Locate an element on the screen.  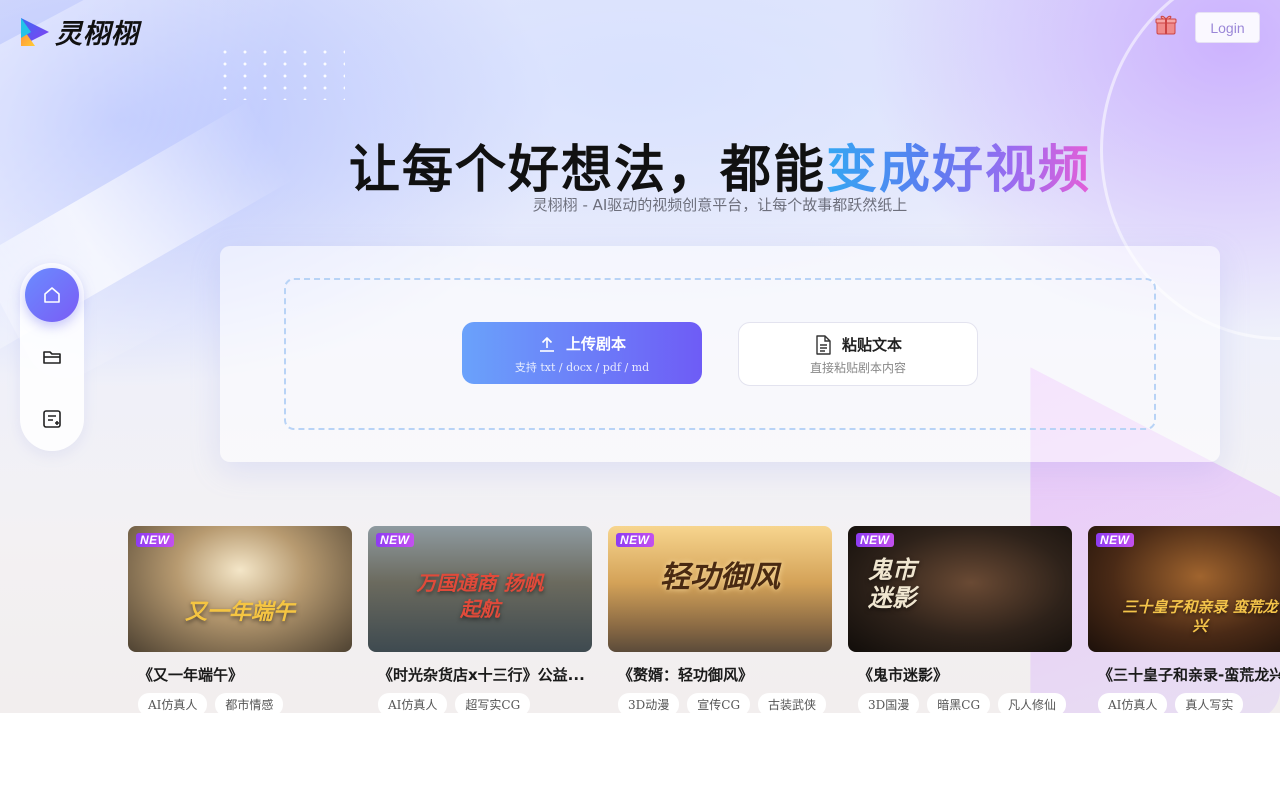
paste-text-hint: 直接粘贴剧本内容 is located at coordinates (857, 368).